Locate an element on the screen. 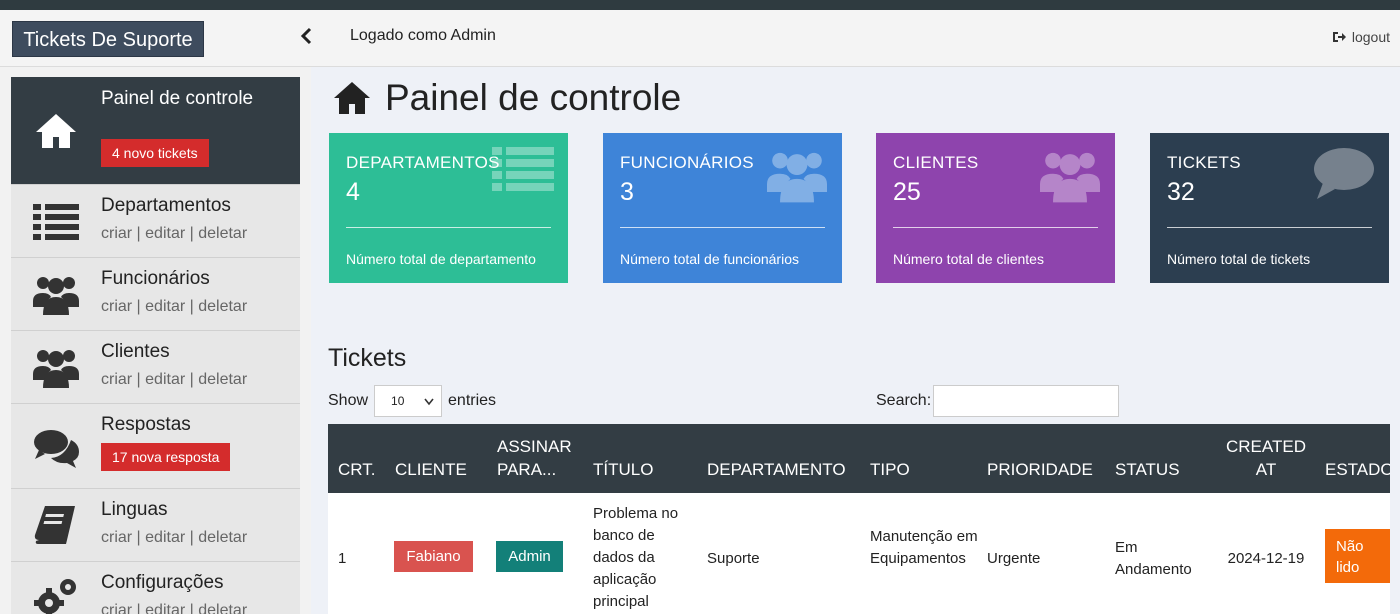 The image size is (1400, 614). card-footer: Número total de tickets is located at coordinates (1239, 259).